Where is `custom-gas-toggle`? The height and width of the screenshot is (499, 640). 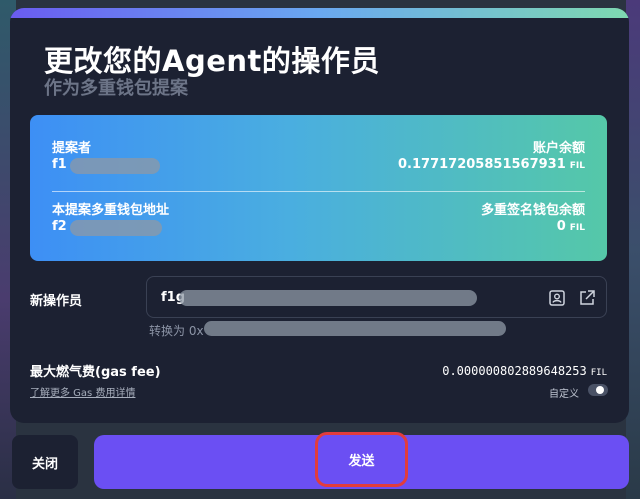
custom-gas-toggle is located at coordinates (598, 390).